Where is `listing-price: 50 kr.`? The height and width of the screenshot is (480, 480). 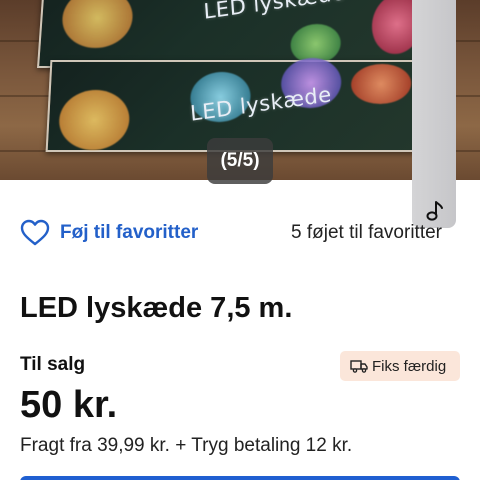
listing-price: 50 kr. is located at coordinates (69, 405).